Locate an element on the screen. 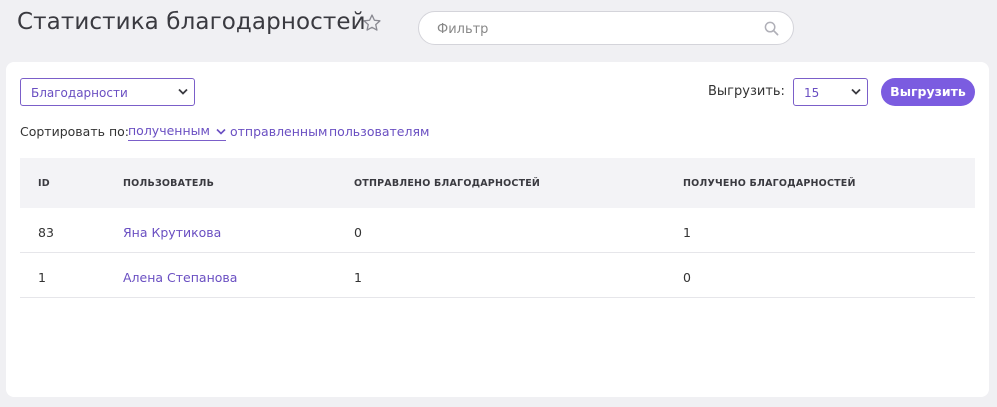 This screenshot has width=997, height=407. export-count-select: 15 is located at coordinates (830, 92).